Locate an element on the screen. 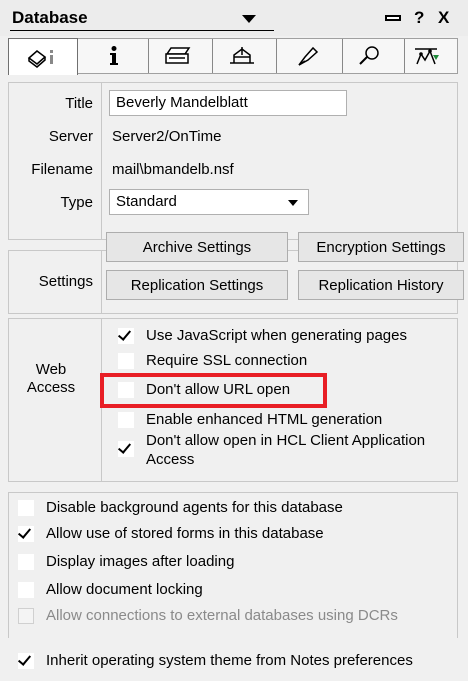 The width and height of the screenshot is (468, 681). search-icon is located at coordinates (368, 55).